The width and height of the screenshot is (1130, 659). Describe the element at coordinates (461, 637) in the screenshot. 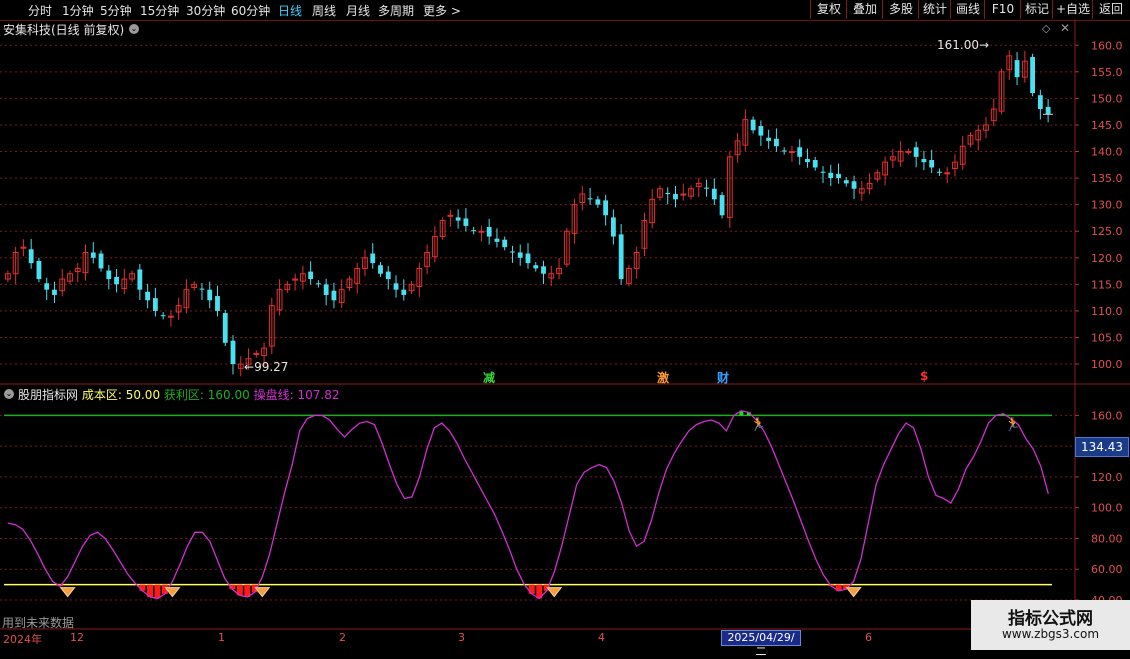

I see `x-label-mar: 3` at that location.